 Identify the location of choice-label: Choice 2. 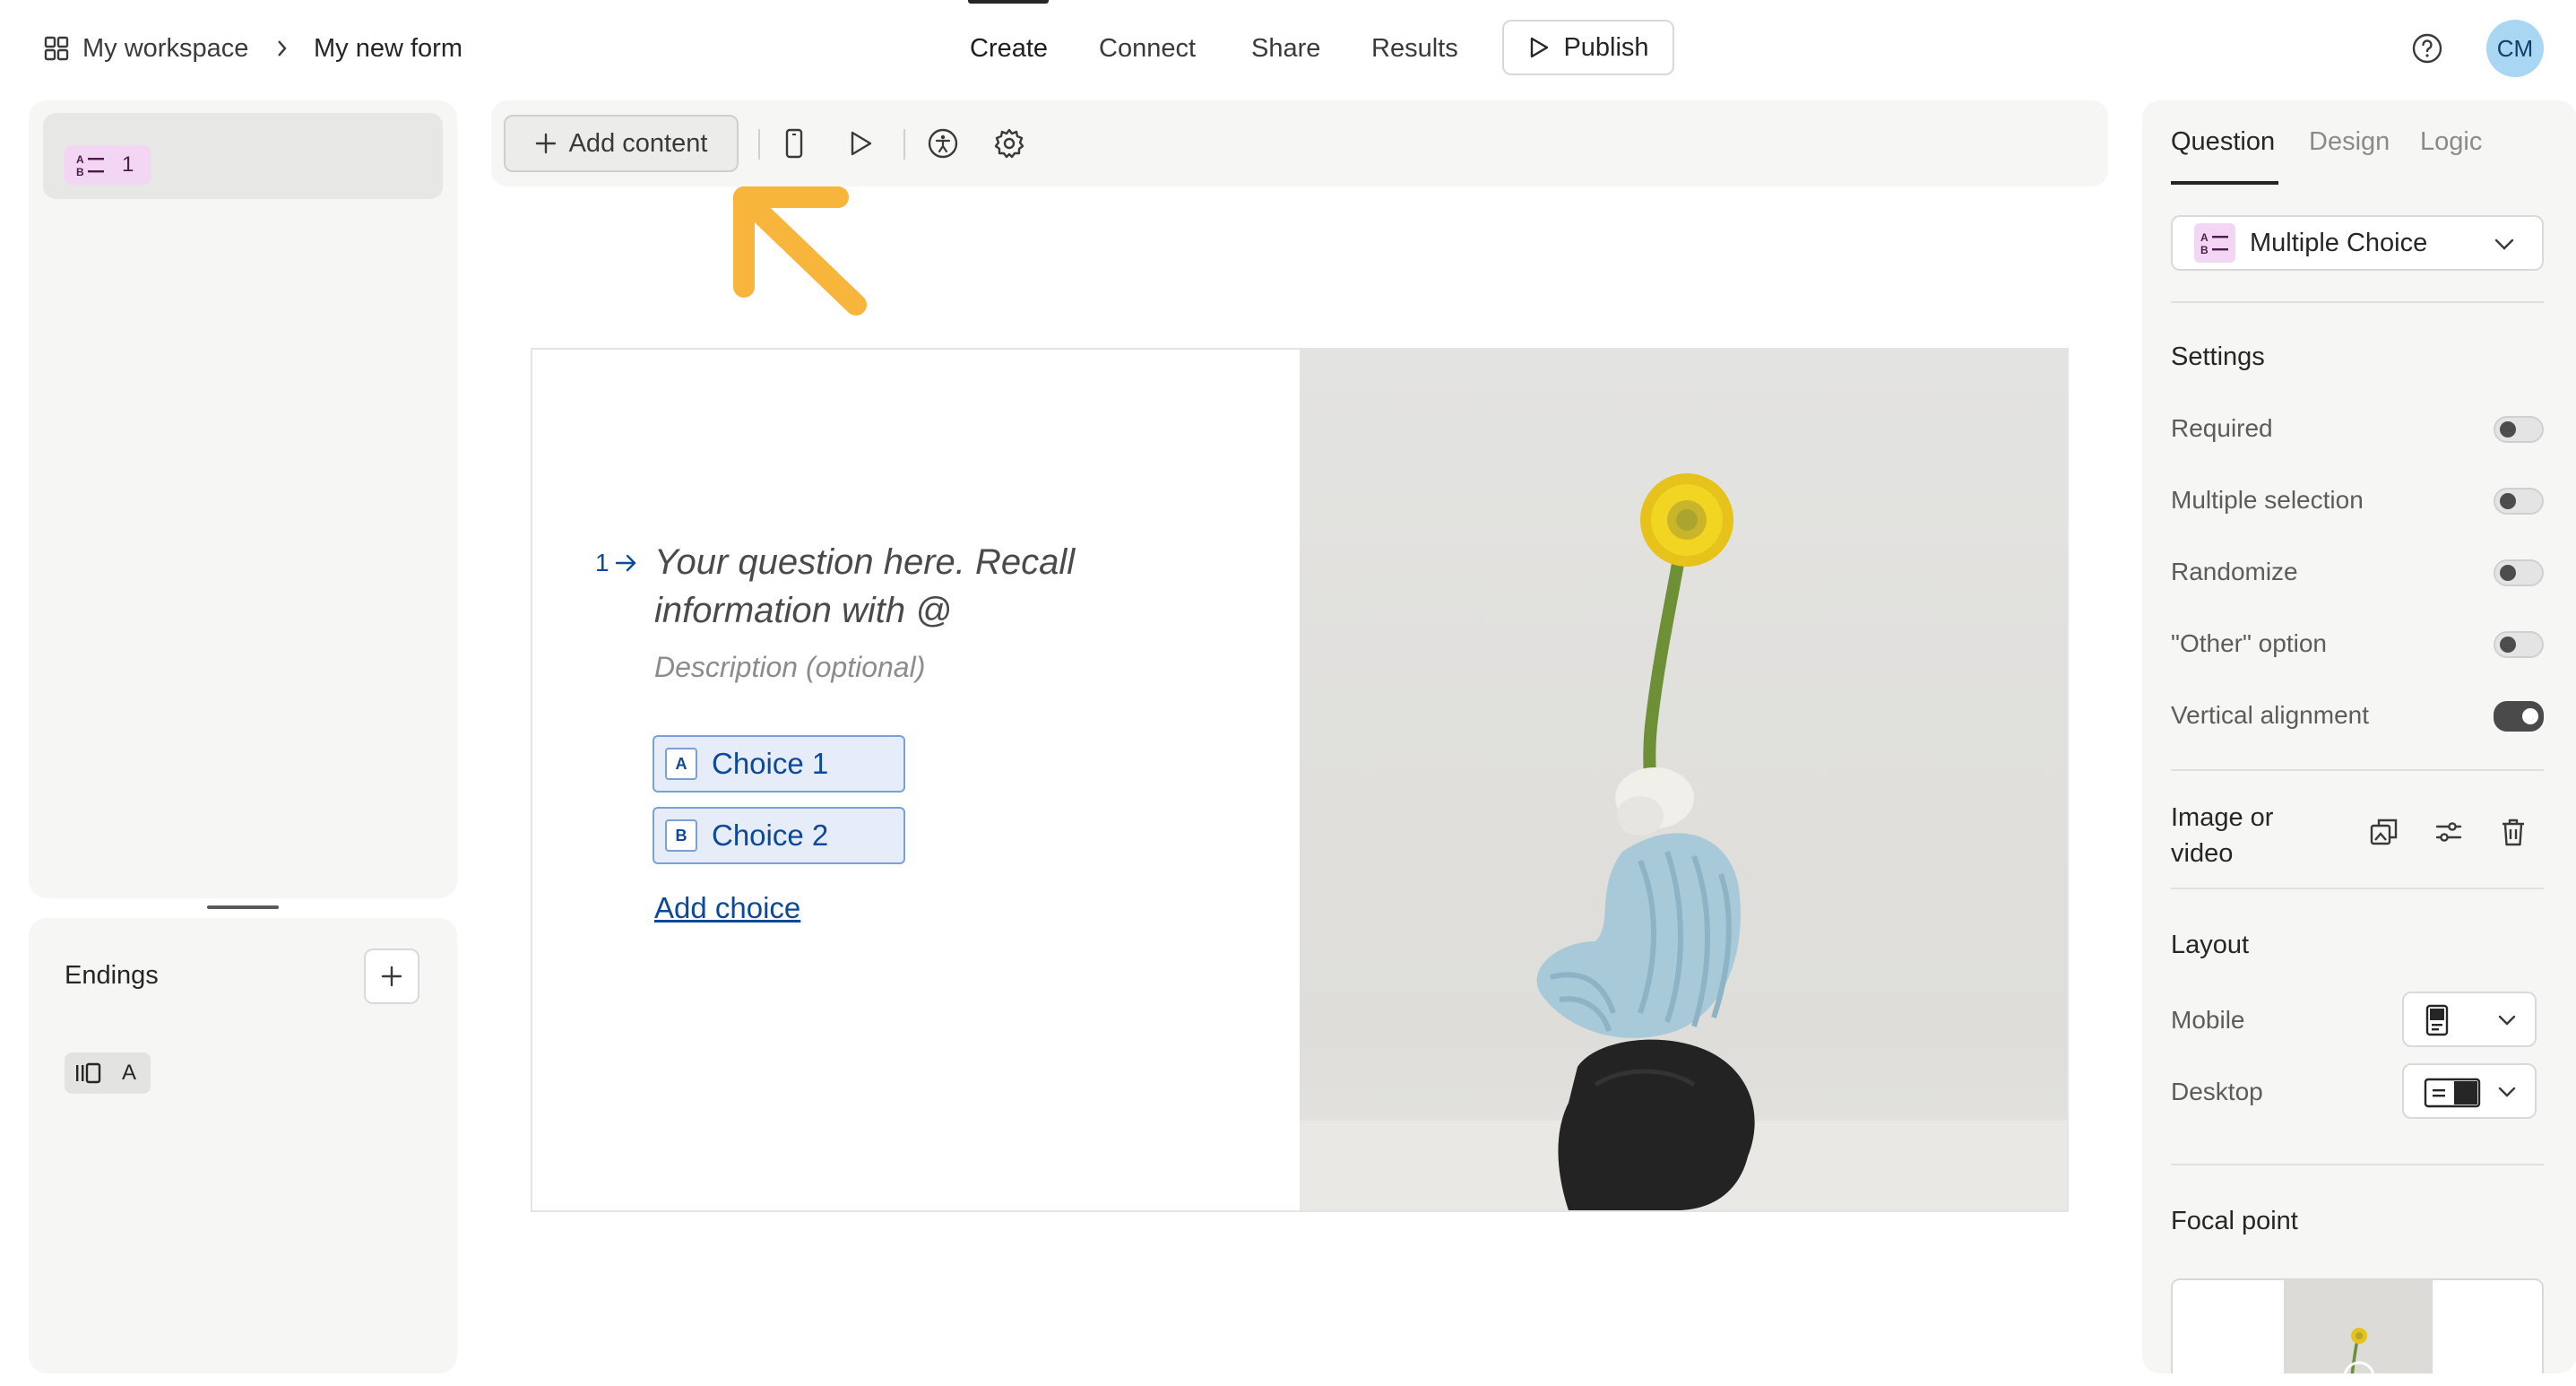
(770, 836).